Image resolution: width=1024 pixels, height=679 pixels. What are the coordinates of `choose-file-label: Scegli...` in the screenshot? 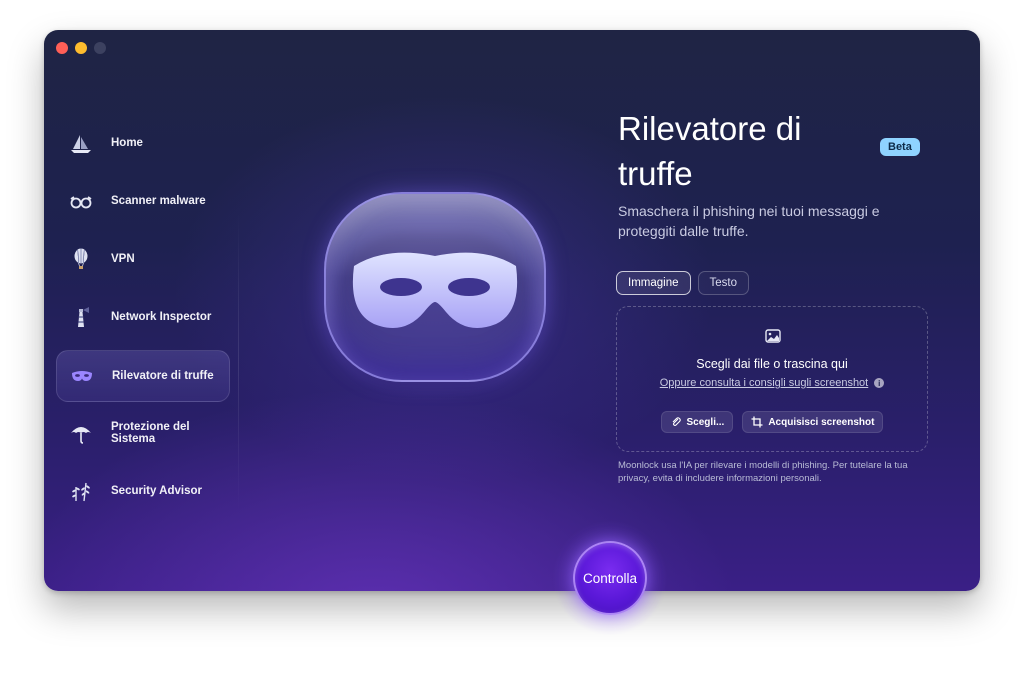 It's located at (705, 422).